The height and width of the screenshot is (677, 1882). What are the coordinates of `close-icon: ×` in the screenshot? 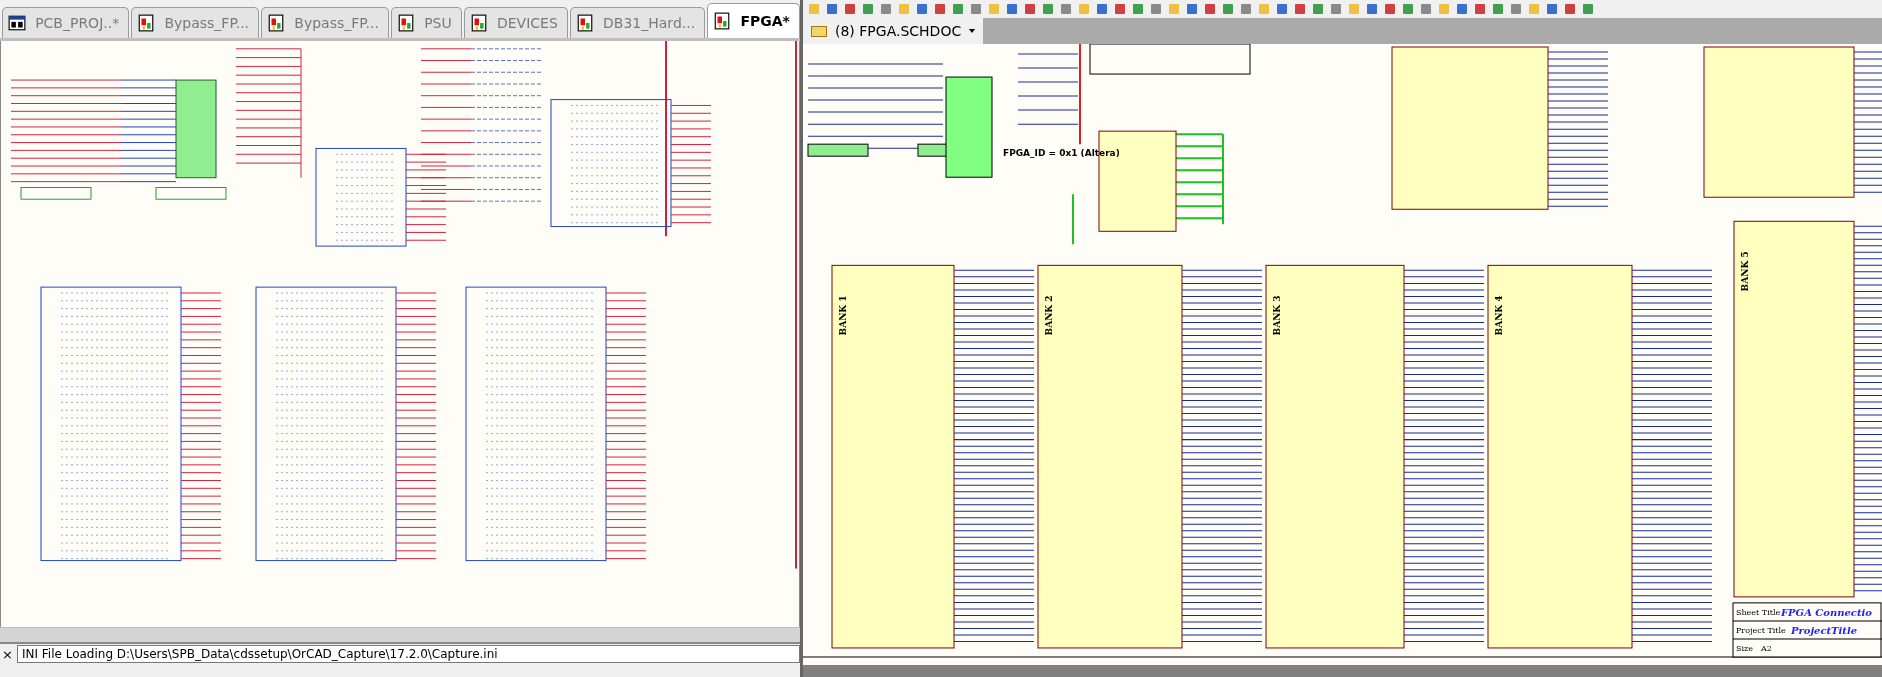 It's located at (7, 654).